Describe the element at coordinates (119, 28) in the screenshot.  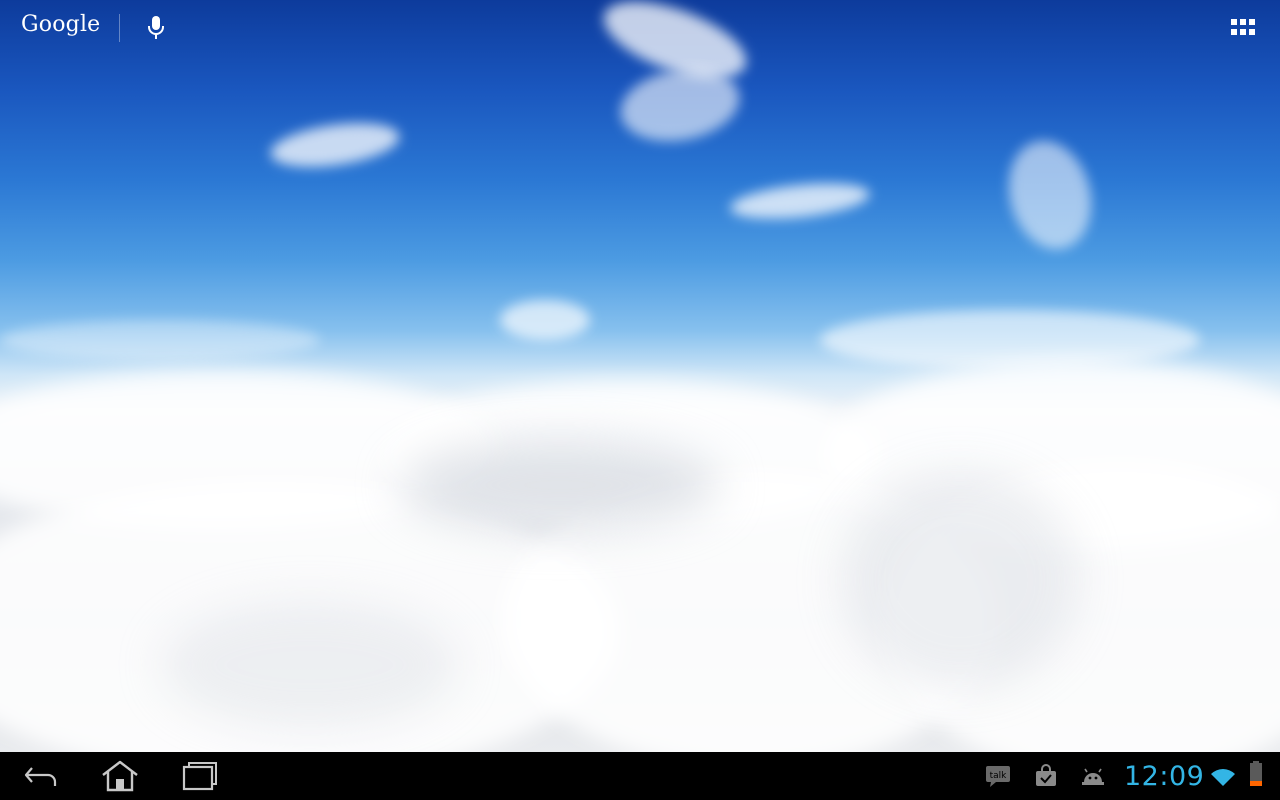
I see `search-divider` at that location.